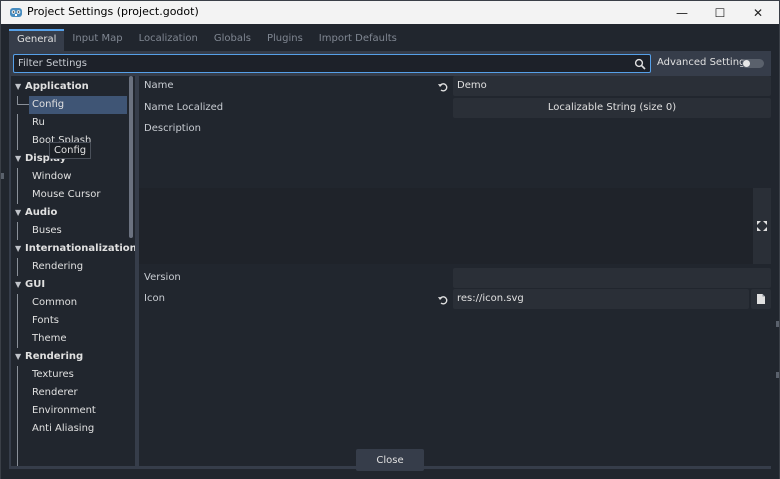  I want to click on advanced-settings-label: Advanced Settings, so click(704, 62).